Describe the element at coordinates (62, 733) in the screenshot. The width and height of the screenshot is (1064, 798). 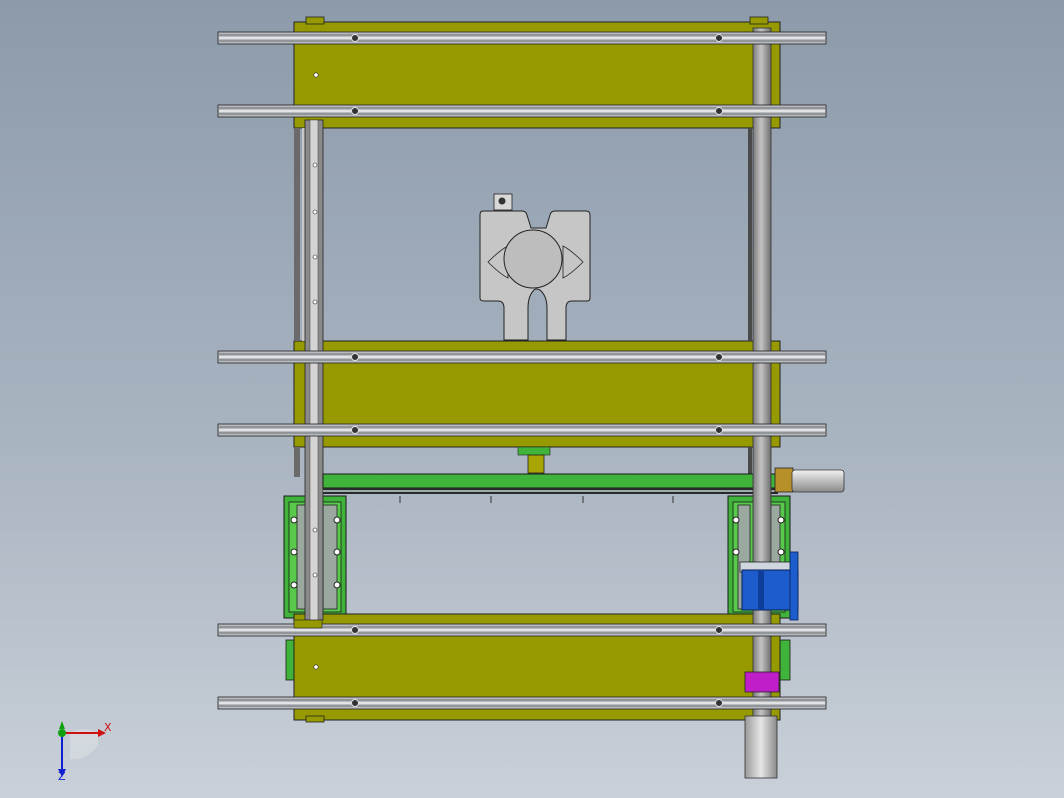
I see `y-axis-dot` at that location.